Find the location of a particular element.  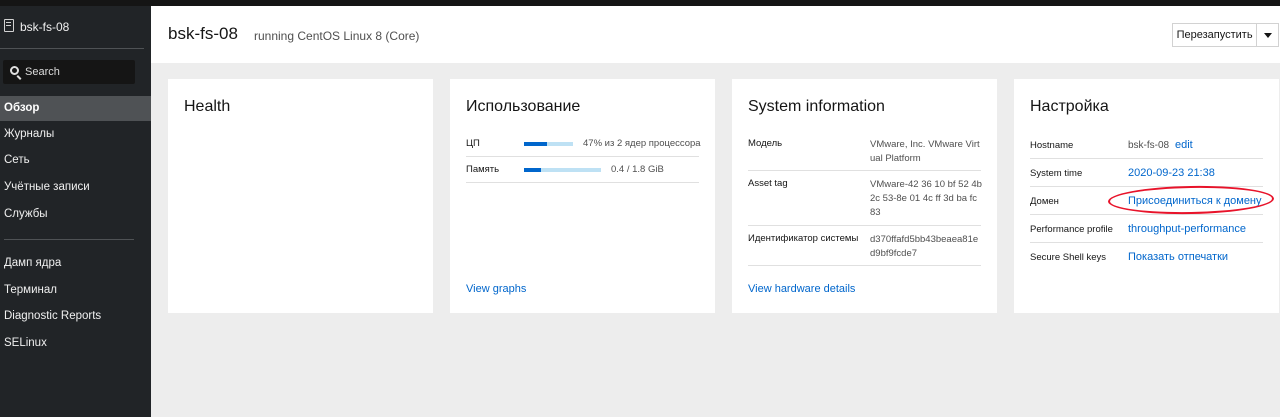

view-hardware-details-link: View hardware details is located at coordinates (801, 289).